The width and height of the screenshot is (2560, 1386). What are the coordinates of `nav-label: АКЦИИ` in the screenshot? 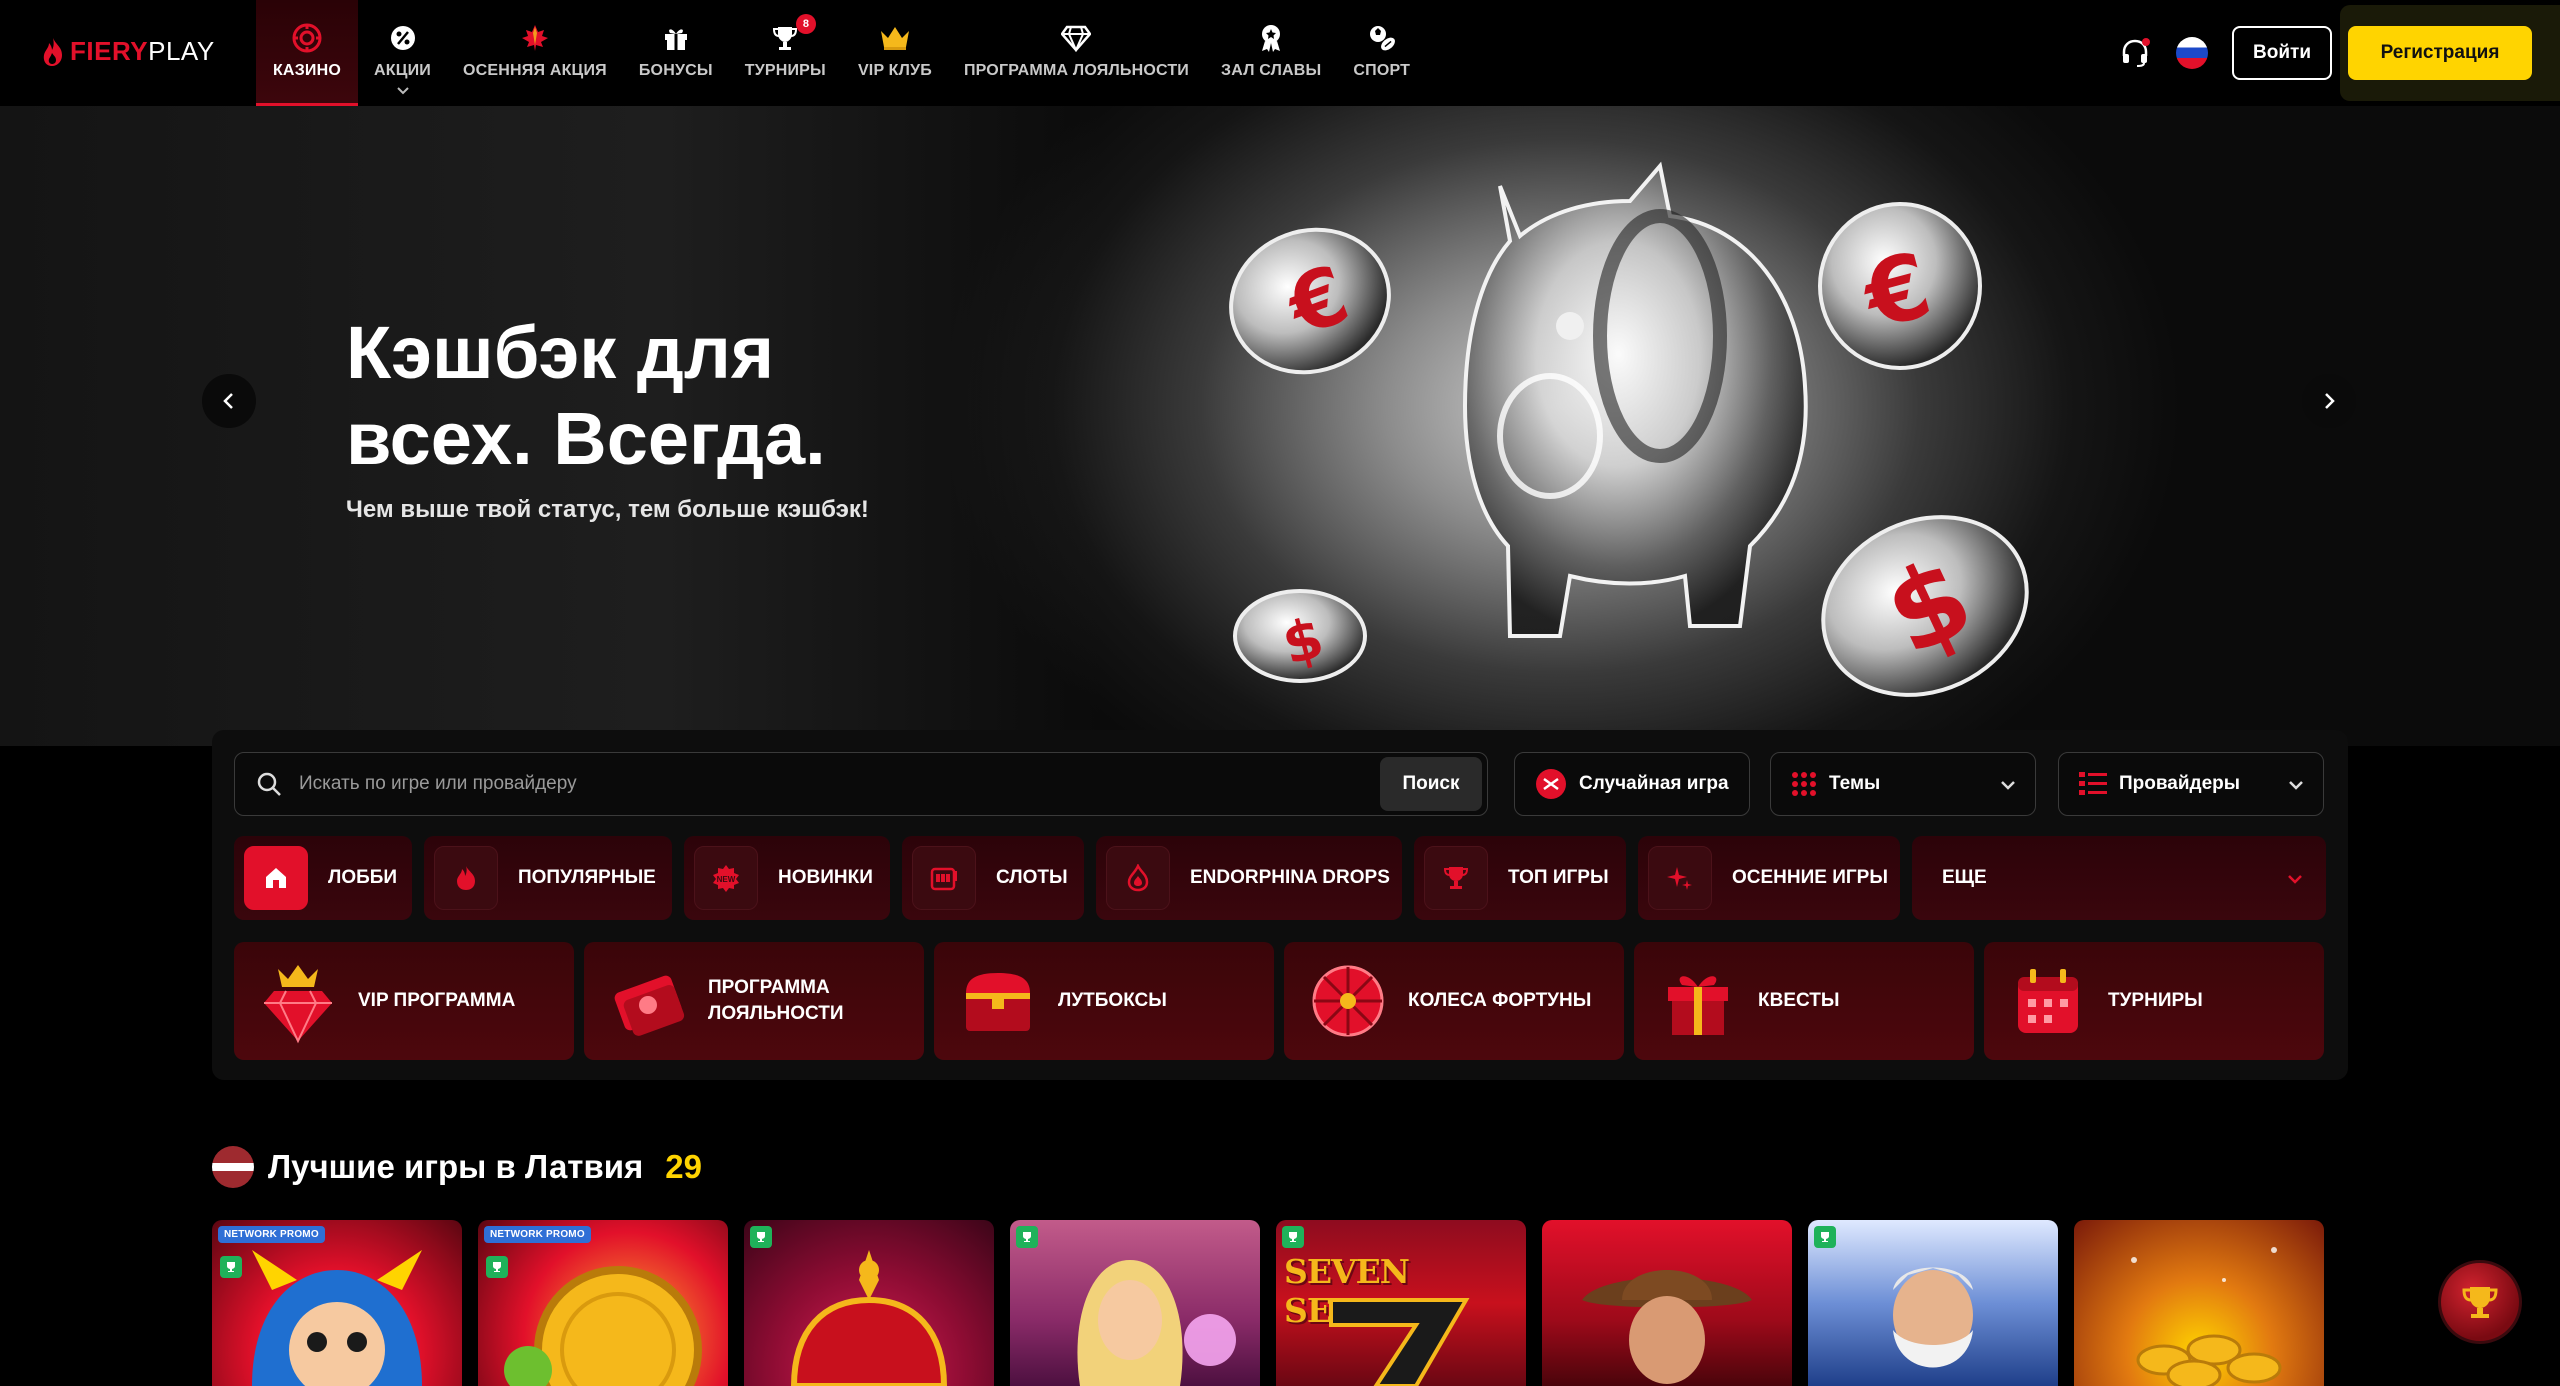 It's located at (403, 70).